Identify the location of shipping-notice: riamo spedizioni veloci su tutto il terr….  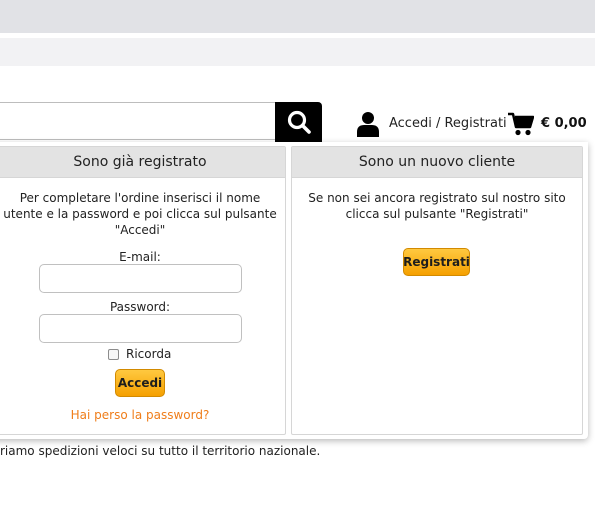
(160, 451).